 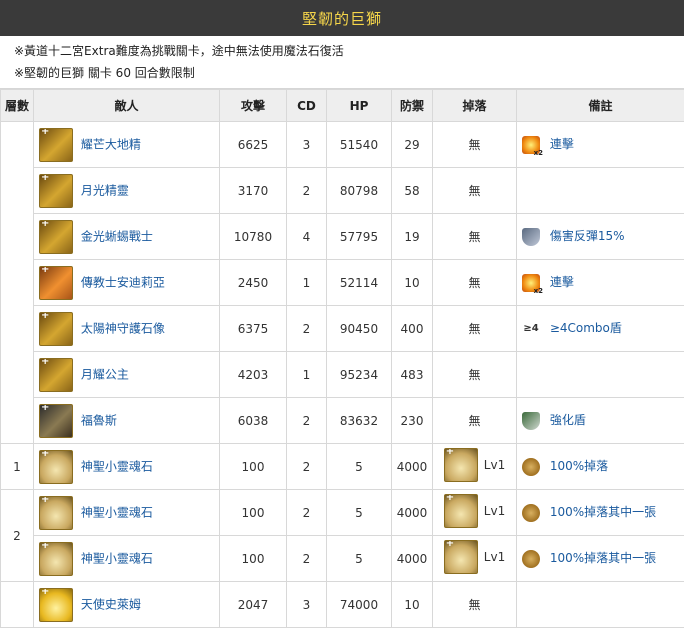 What do you see at coordinates (359, 191) in the screenshot?
I see `hp-cell: 80798` at bounding box center [359, 191].